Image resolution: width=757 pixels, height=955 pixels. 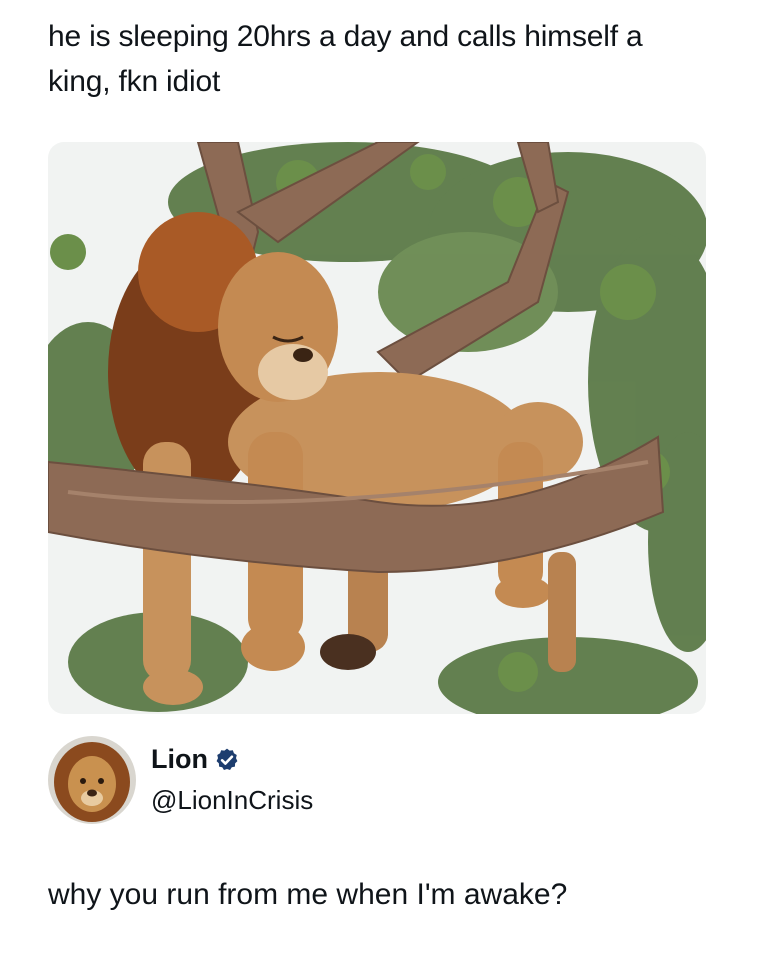 I want to click on display-name: Lion, so click(x=179, y=759).